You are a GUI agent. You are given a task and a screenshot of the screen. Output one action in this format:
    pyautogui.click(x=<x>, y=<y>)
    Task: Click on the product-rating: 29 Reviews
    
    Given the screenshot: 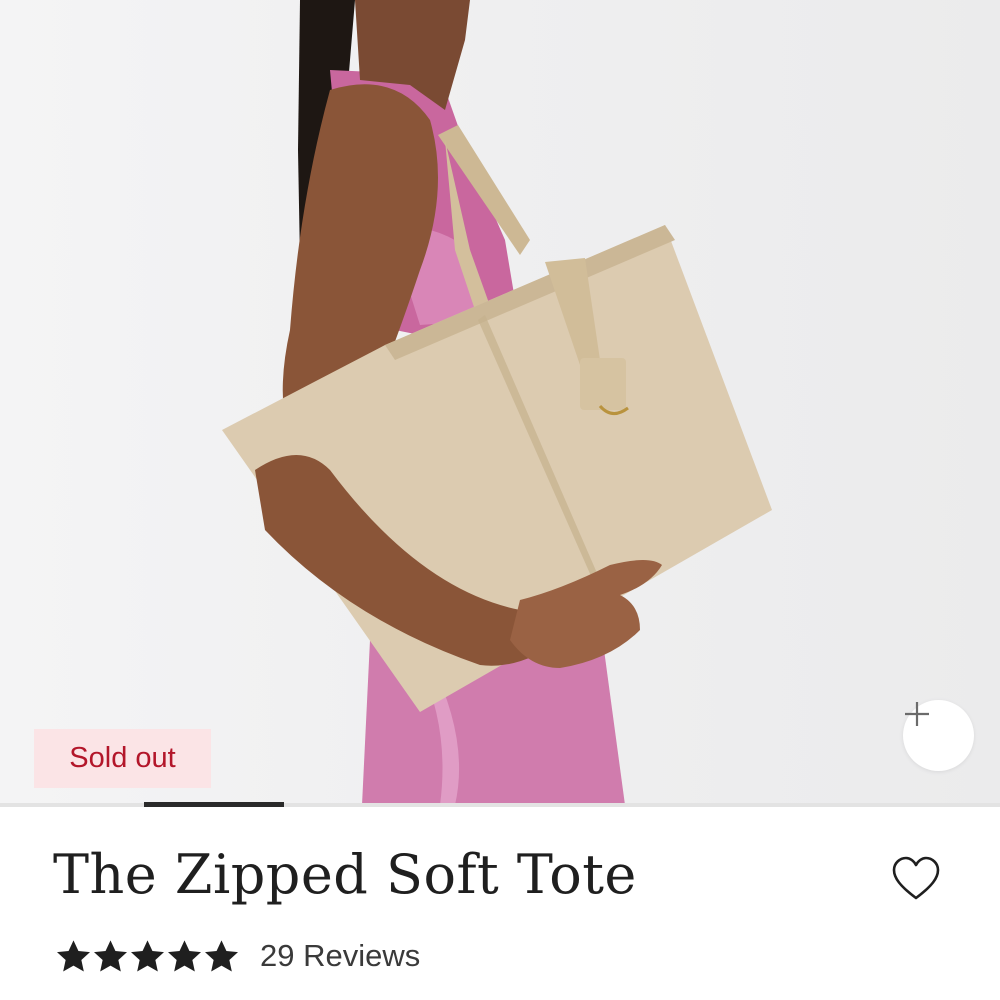 What is the action you would take?
    pyautogui.click(x=237, y=956)
    